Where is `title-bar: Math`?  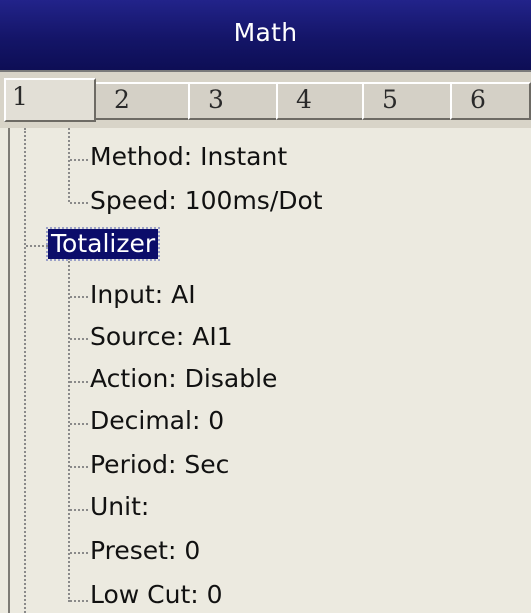
title-bar: Math is located at coordinates (265, 35).